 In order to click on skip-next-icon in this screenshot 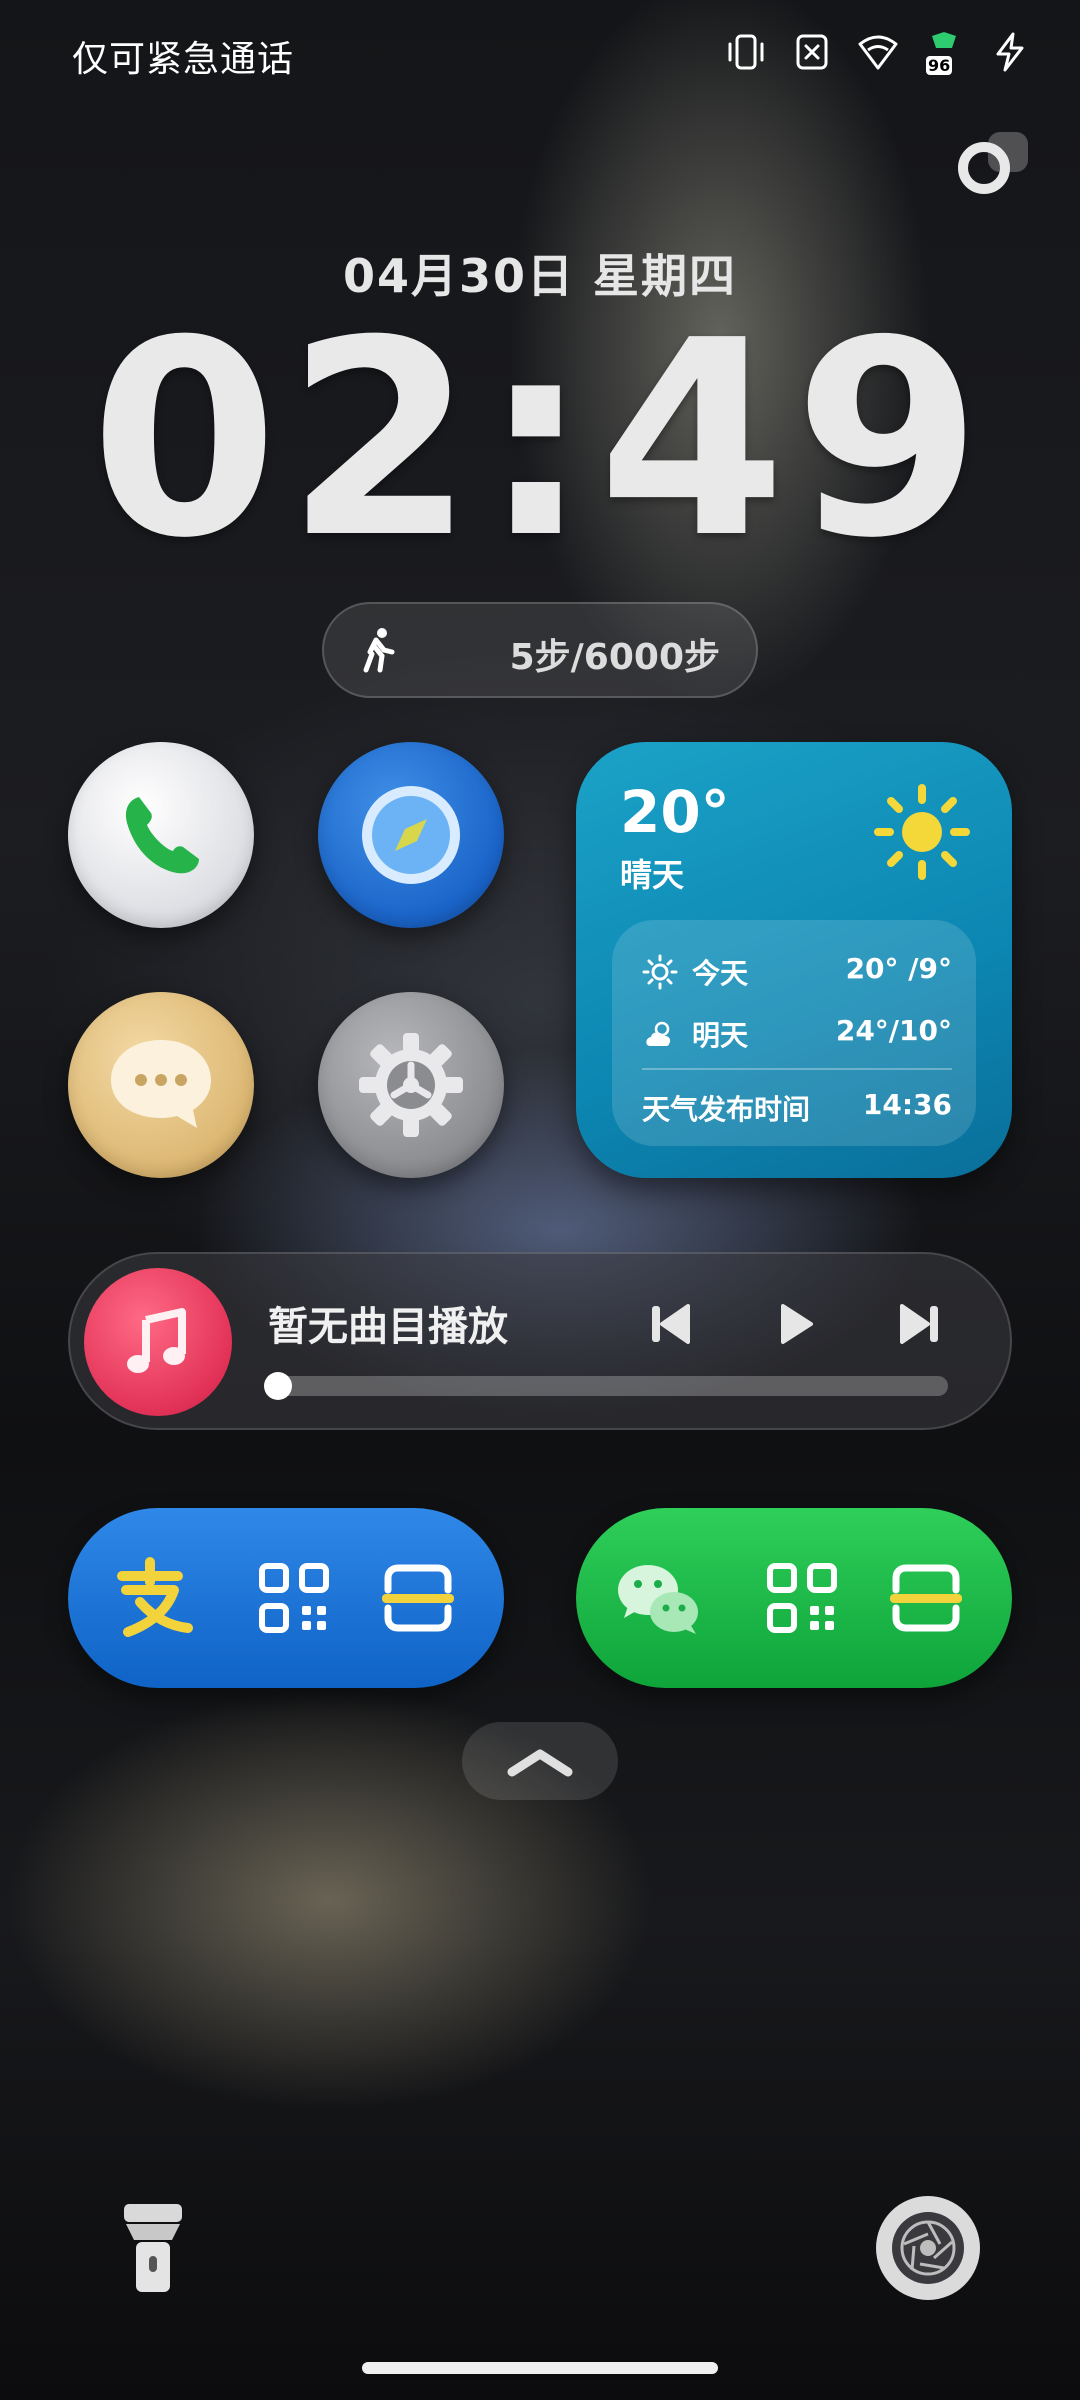, I will do `click(919, 1324)`.